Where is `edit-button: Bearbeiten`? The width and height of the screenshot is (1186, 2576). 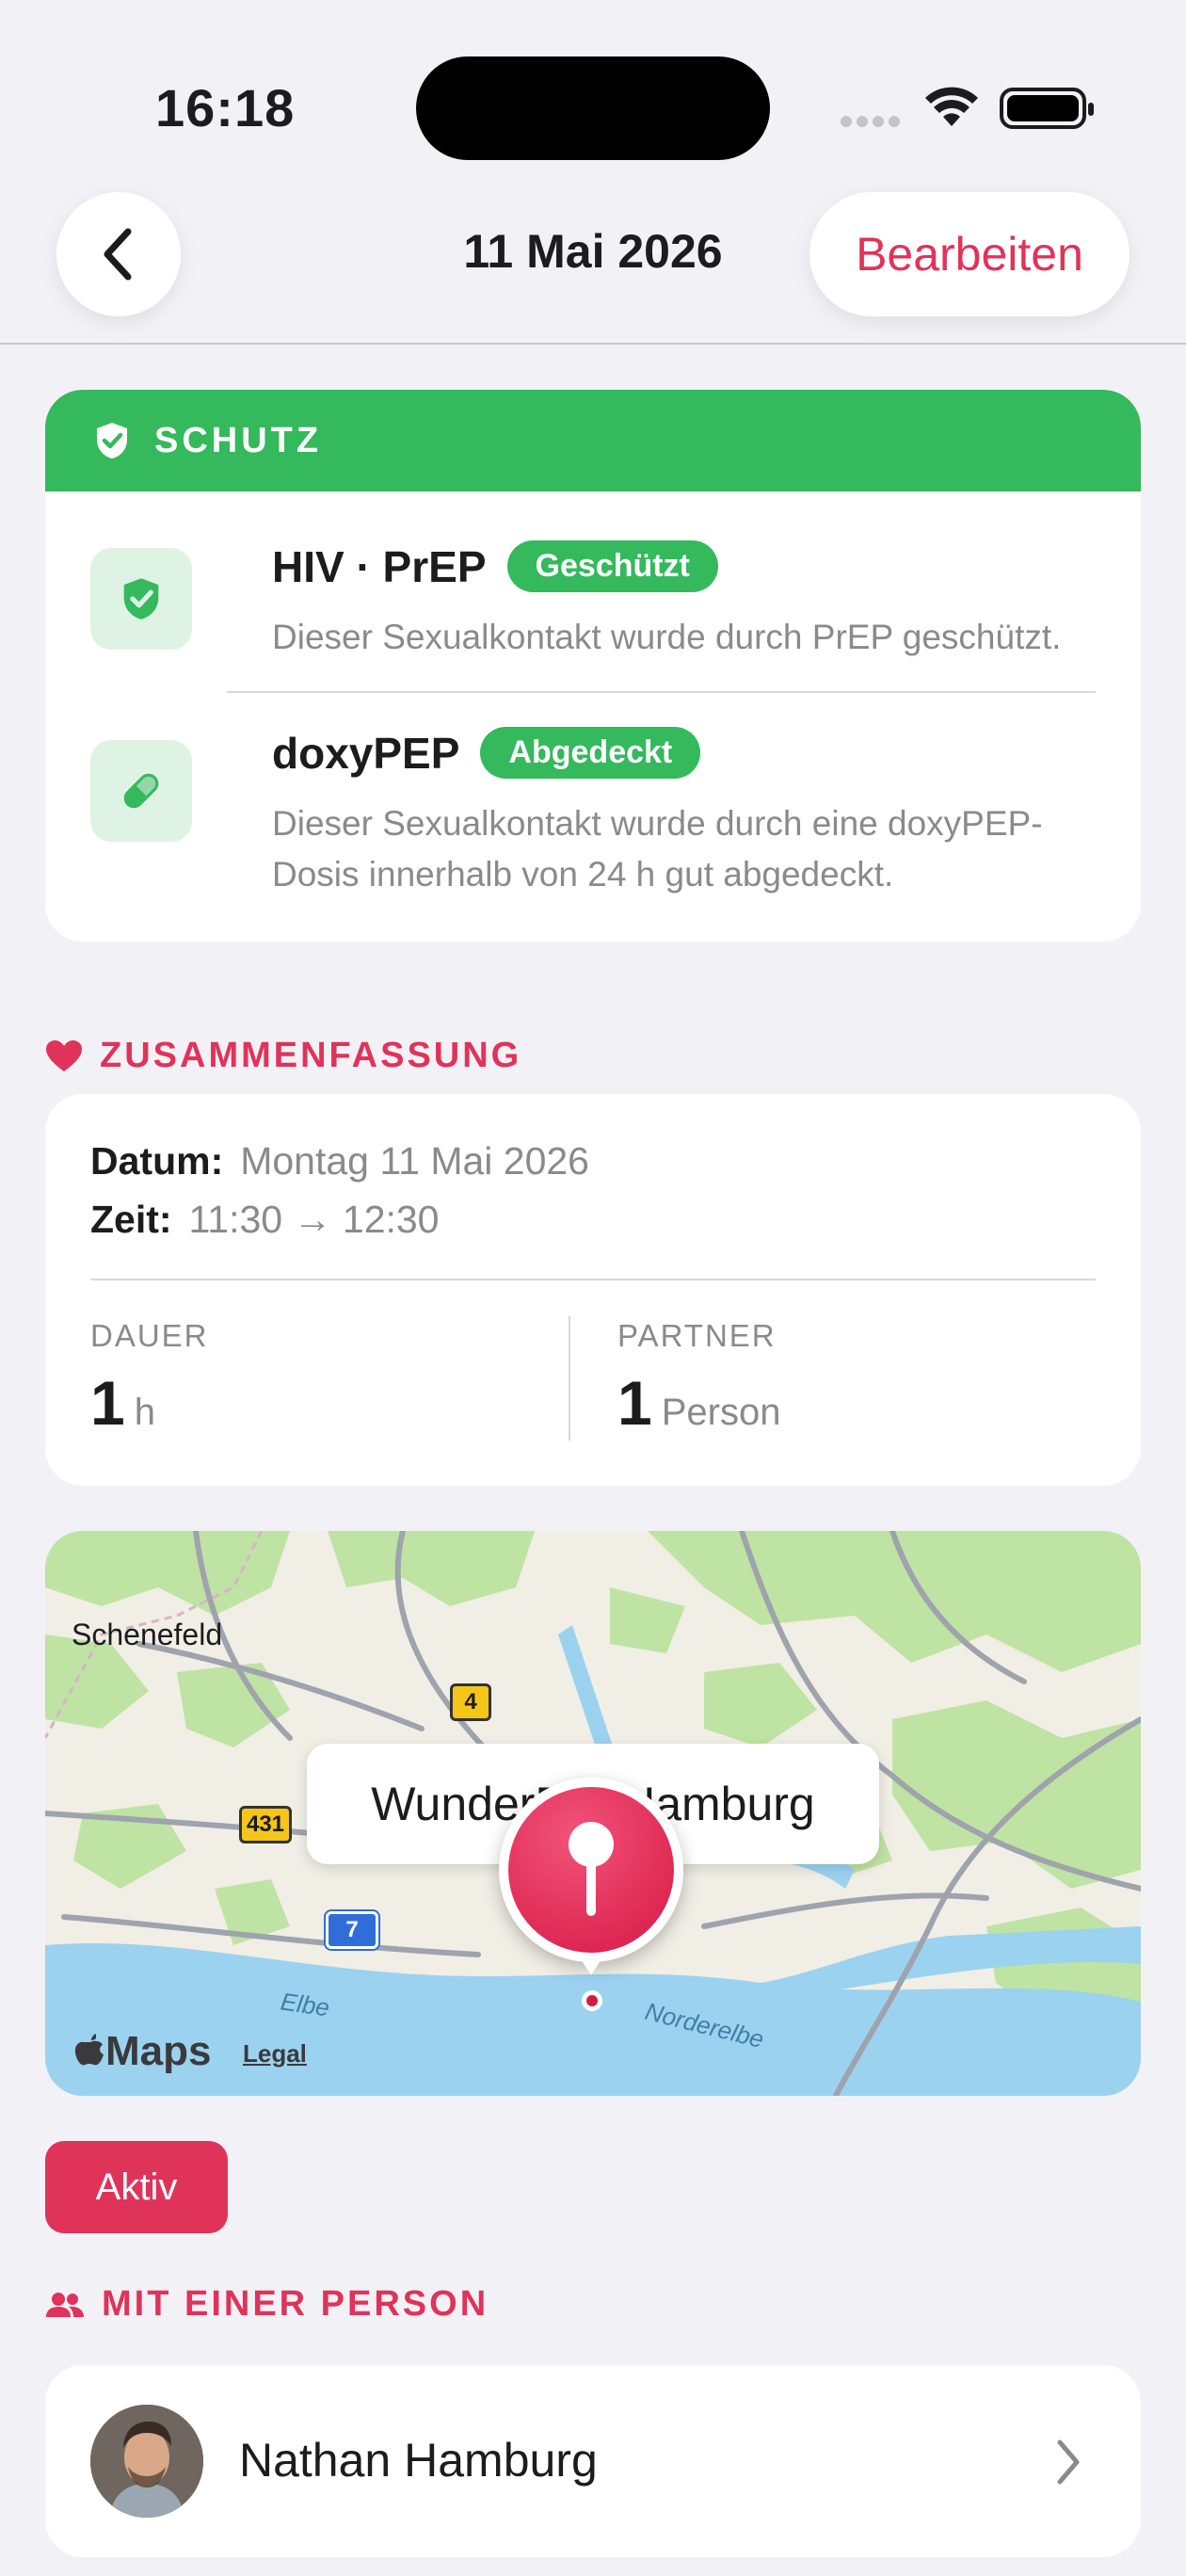 edit-button: Bearbeiten is located at coordinates (969, 254).